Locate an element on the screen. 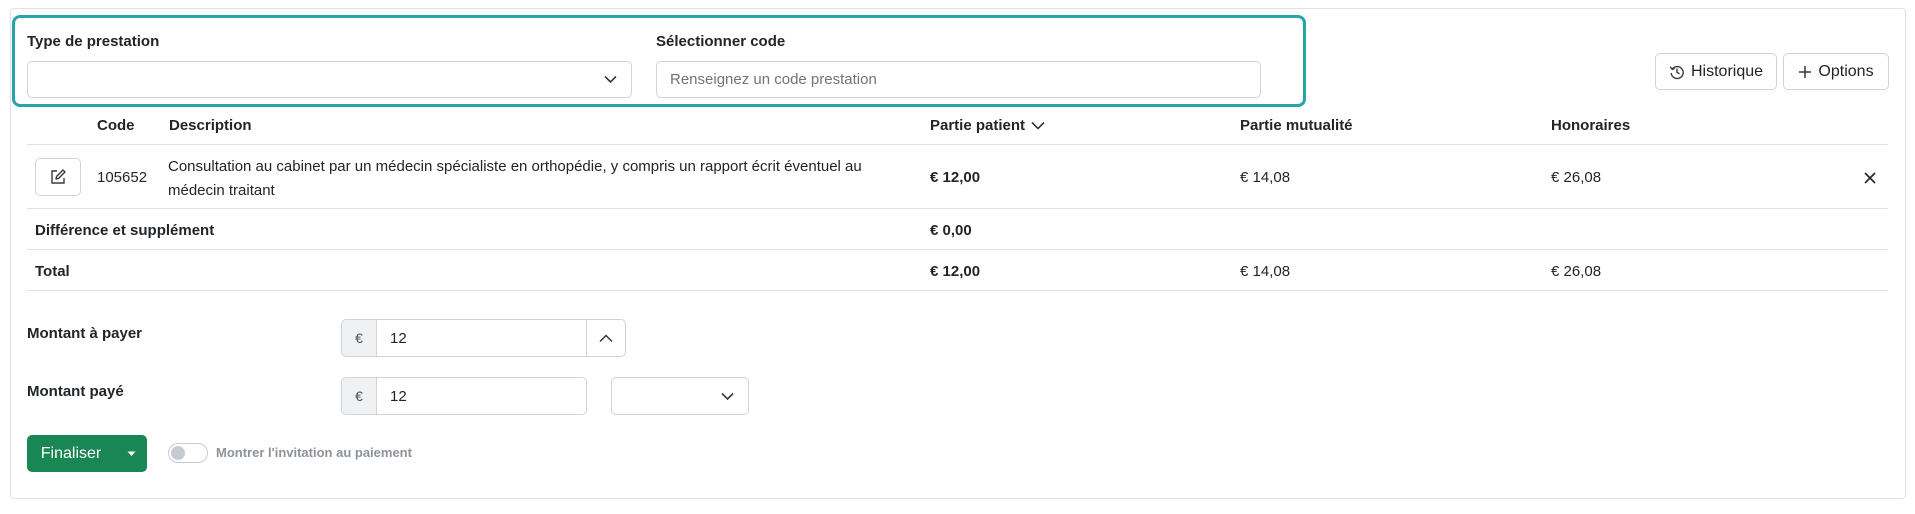  history-icon is located at coordinates (1676, 72).